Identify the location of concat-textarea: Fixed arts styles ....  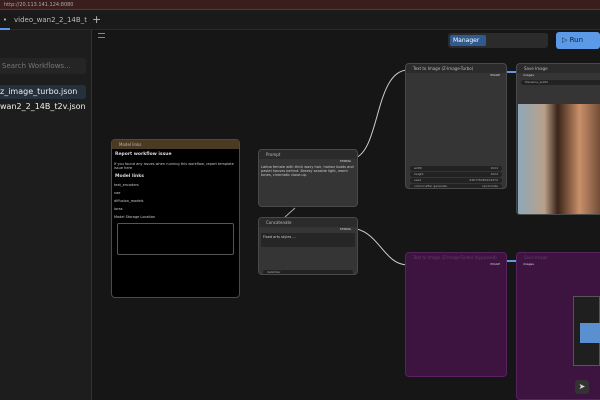
(308, 240).